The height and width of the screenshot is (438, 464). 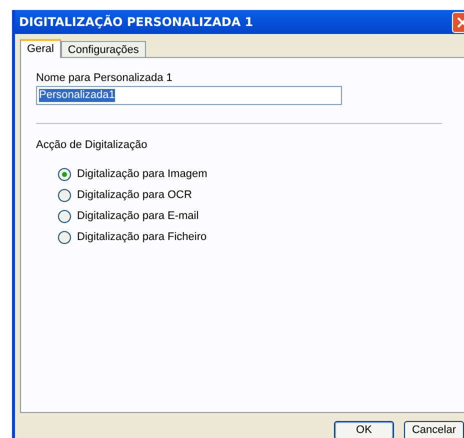 What do you see at coordinates (189, 95) in the screenshot?
I see `name-input-field: Personalizada1` at bounding box center [189, 95].